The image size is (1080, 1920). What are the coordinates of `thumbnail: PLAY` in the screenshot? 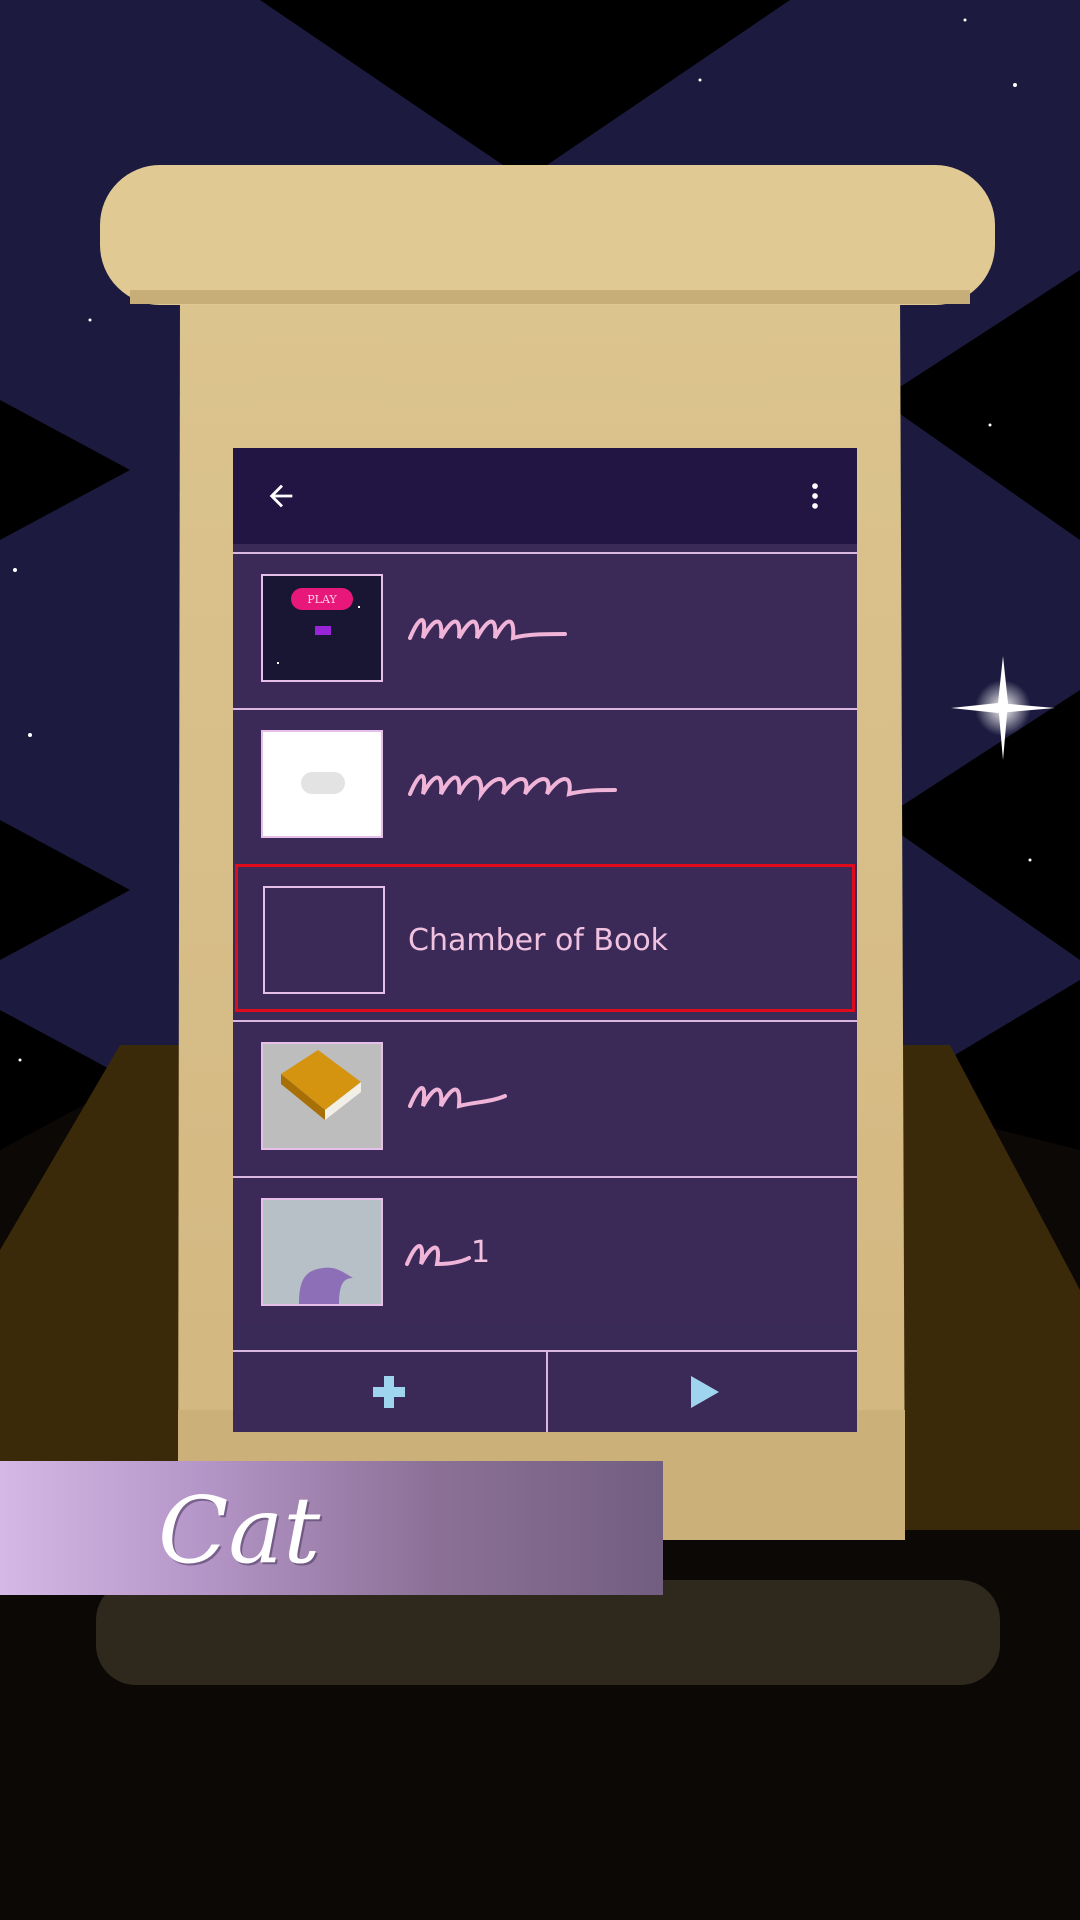 It's located at (322, 628).